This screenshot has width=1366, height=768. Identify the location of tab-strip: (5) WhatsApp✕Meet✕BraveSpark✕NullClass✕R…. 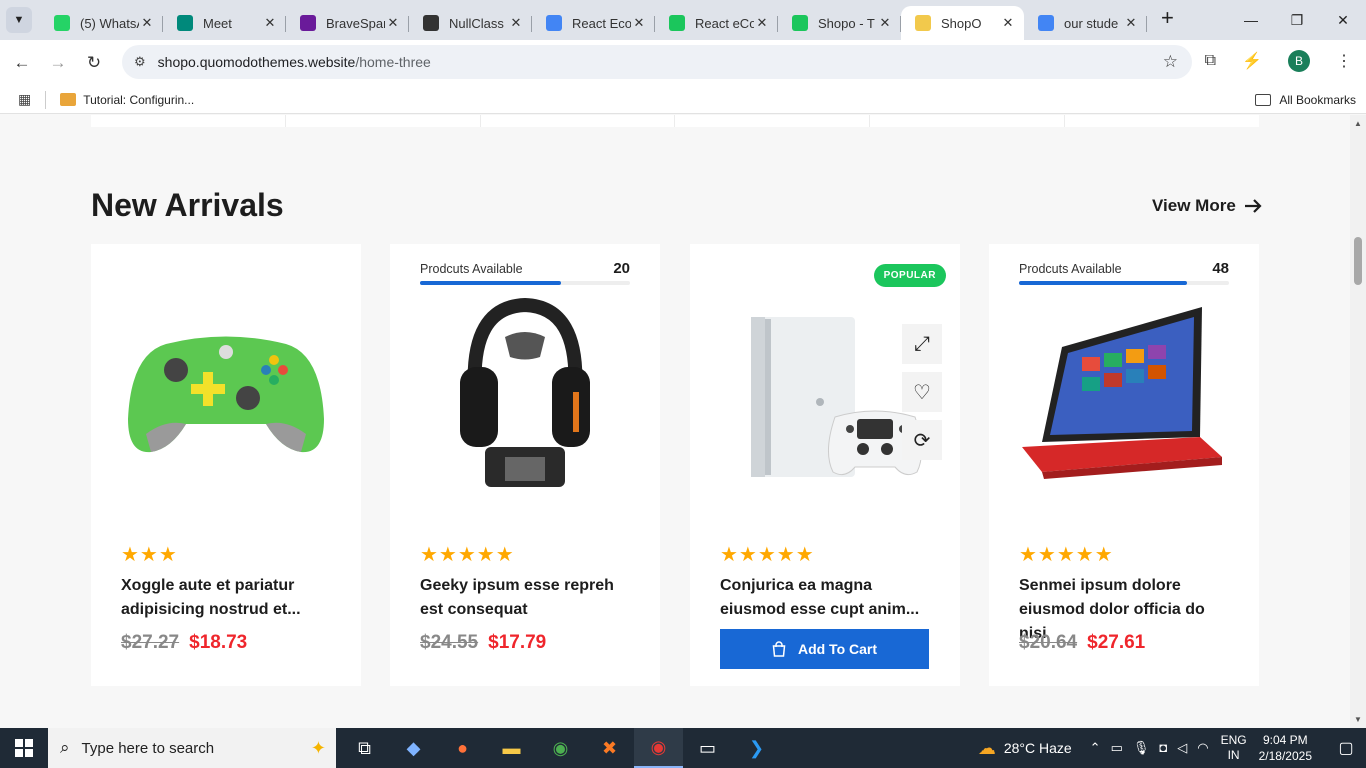
(593, 20).